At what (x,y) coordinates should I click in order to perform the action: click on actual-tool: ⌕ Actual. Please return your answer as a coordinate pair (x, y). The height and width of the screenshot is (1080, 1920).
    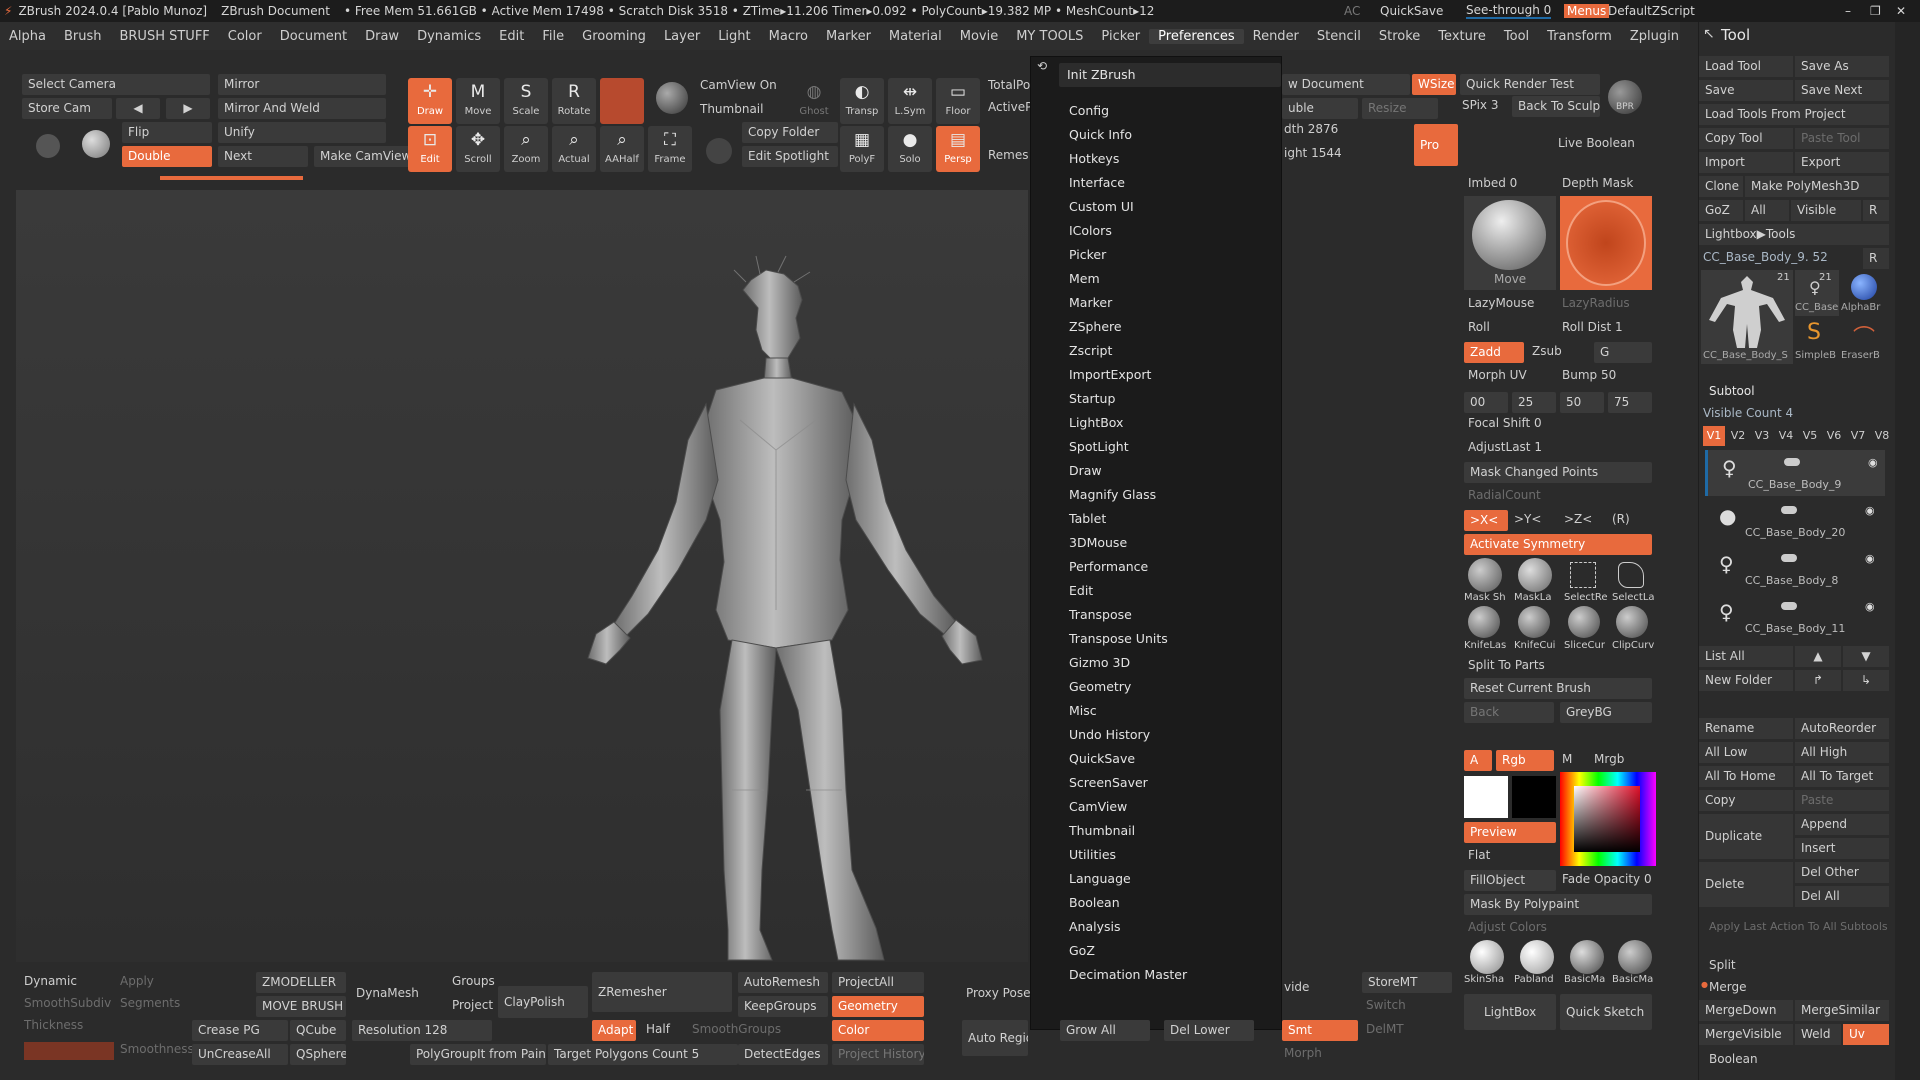
    Looking at the image, I should click on (574, 149).